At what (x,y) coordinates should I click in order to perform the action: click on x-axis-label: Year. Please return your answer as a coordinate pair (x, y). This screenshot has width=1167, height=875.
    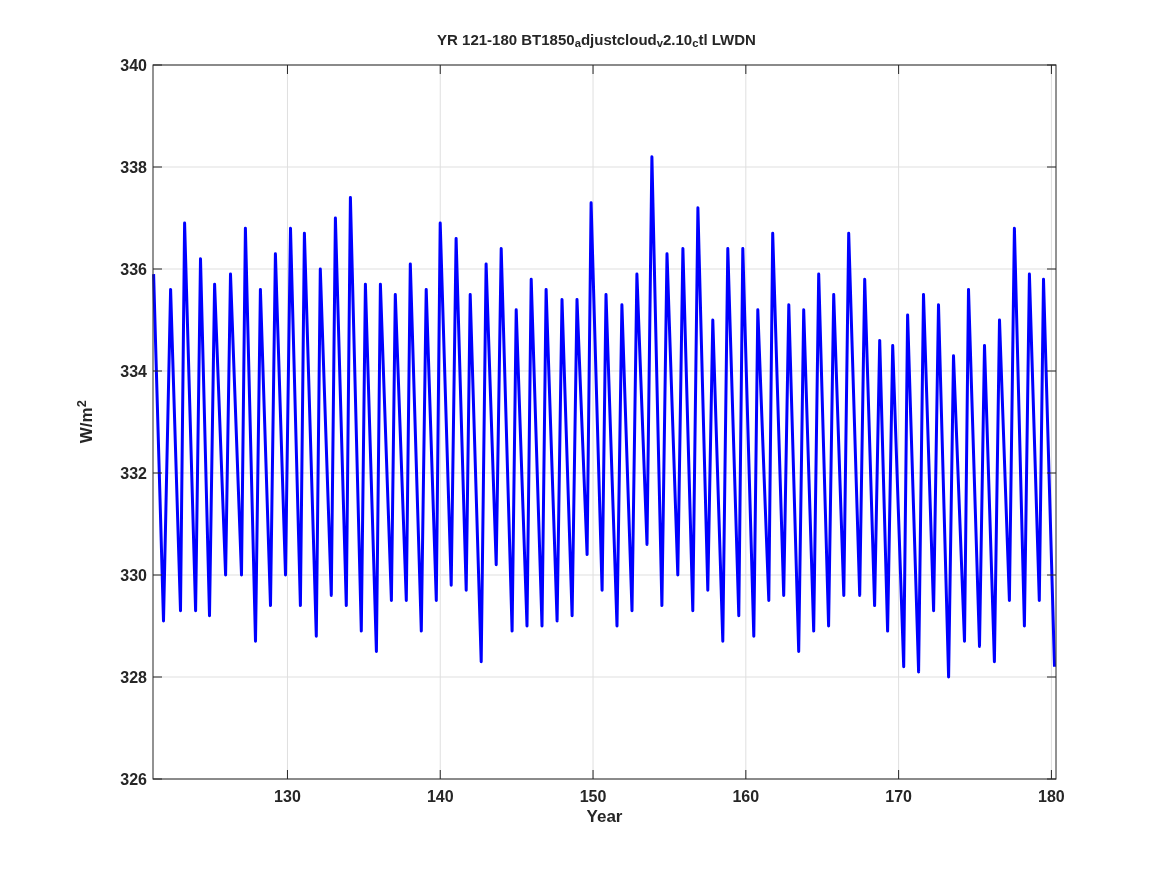
    Looking at the image, I should click on (604, 816).